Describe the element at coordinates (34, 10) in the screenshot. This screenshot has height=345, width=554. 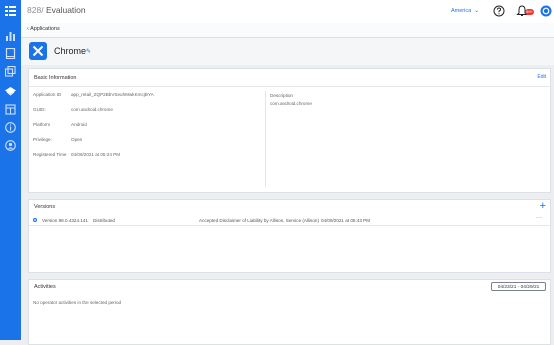
I see `org-id: 828` at that location.